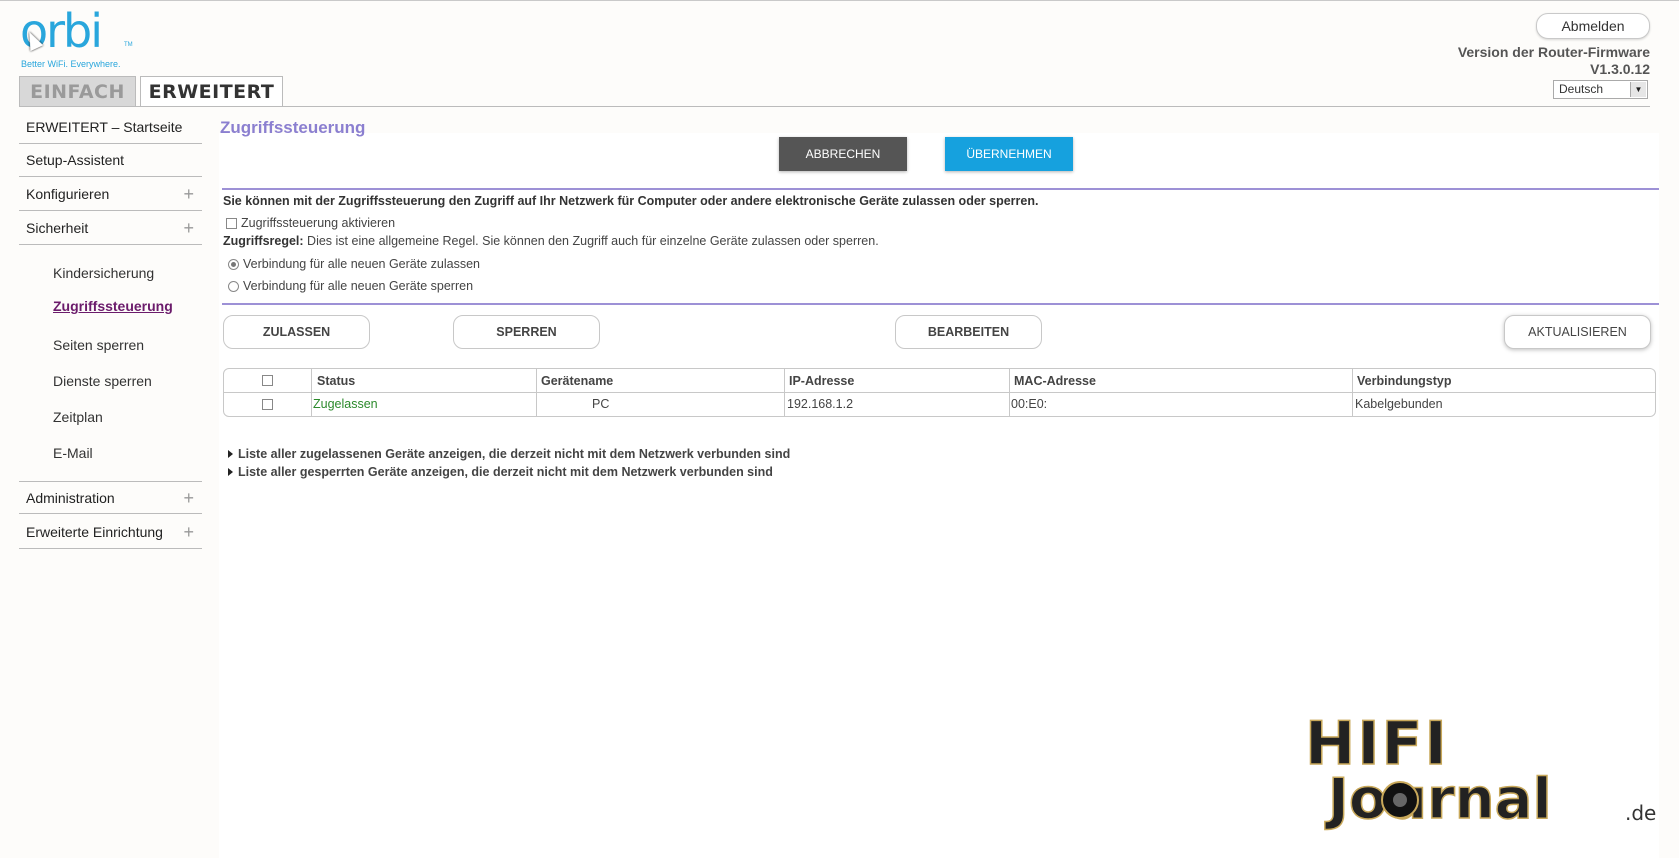 This screenshot has height=858, width=1679. I want to click on header-device-name: Gerätename, so click(577, 381).